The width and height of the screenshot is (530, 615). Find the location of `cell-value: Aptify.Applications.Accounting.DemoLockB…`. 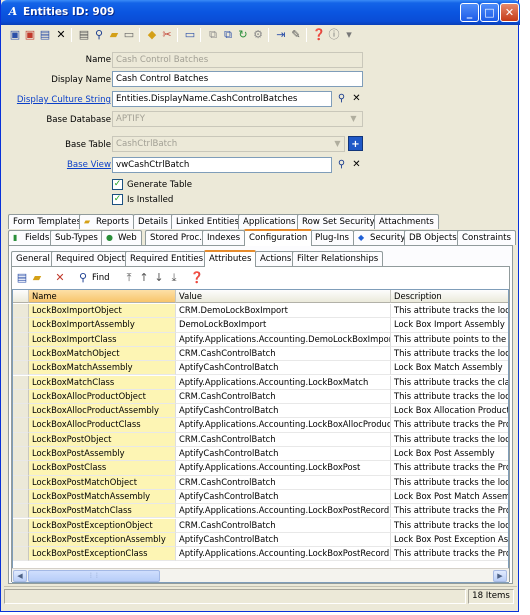

cell-value: Aptify.Applications.Accounting.DemoLockB… is located at coordinates (283, 339).